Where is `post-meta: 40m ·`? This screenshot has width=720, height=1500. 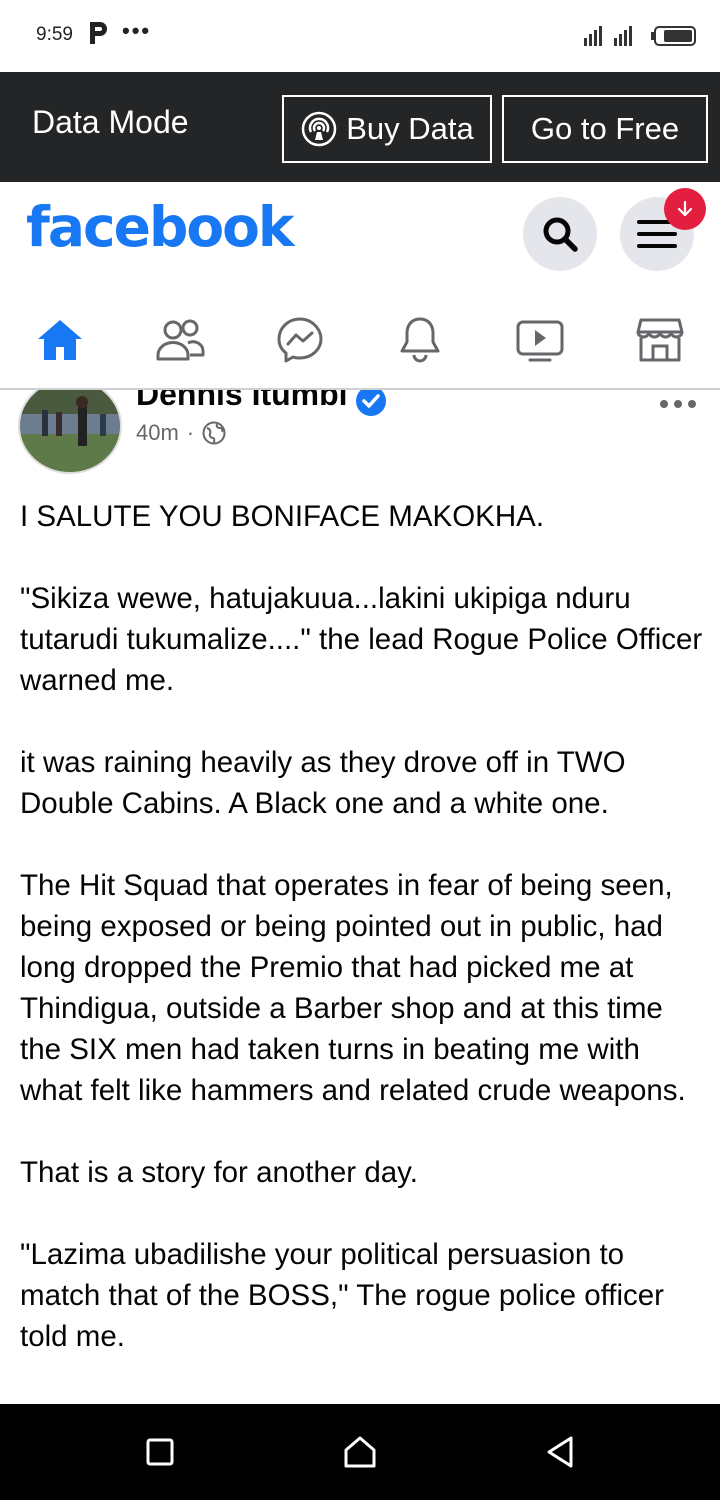
post-meta: 40m · is located at coordinates (181, 433).